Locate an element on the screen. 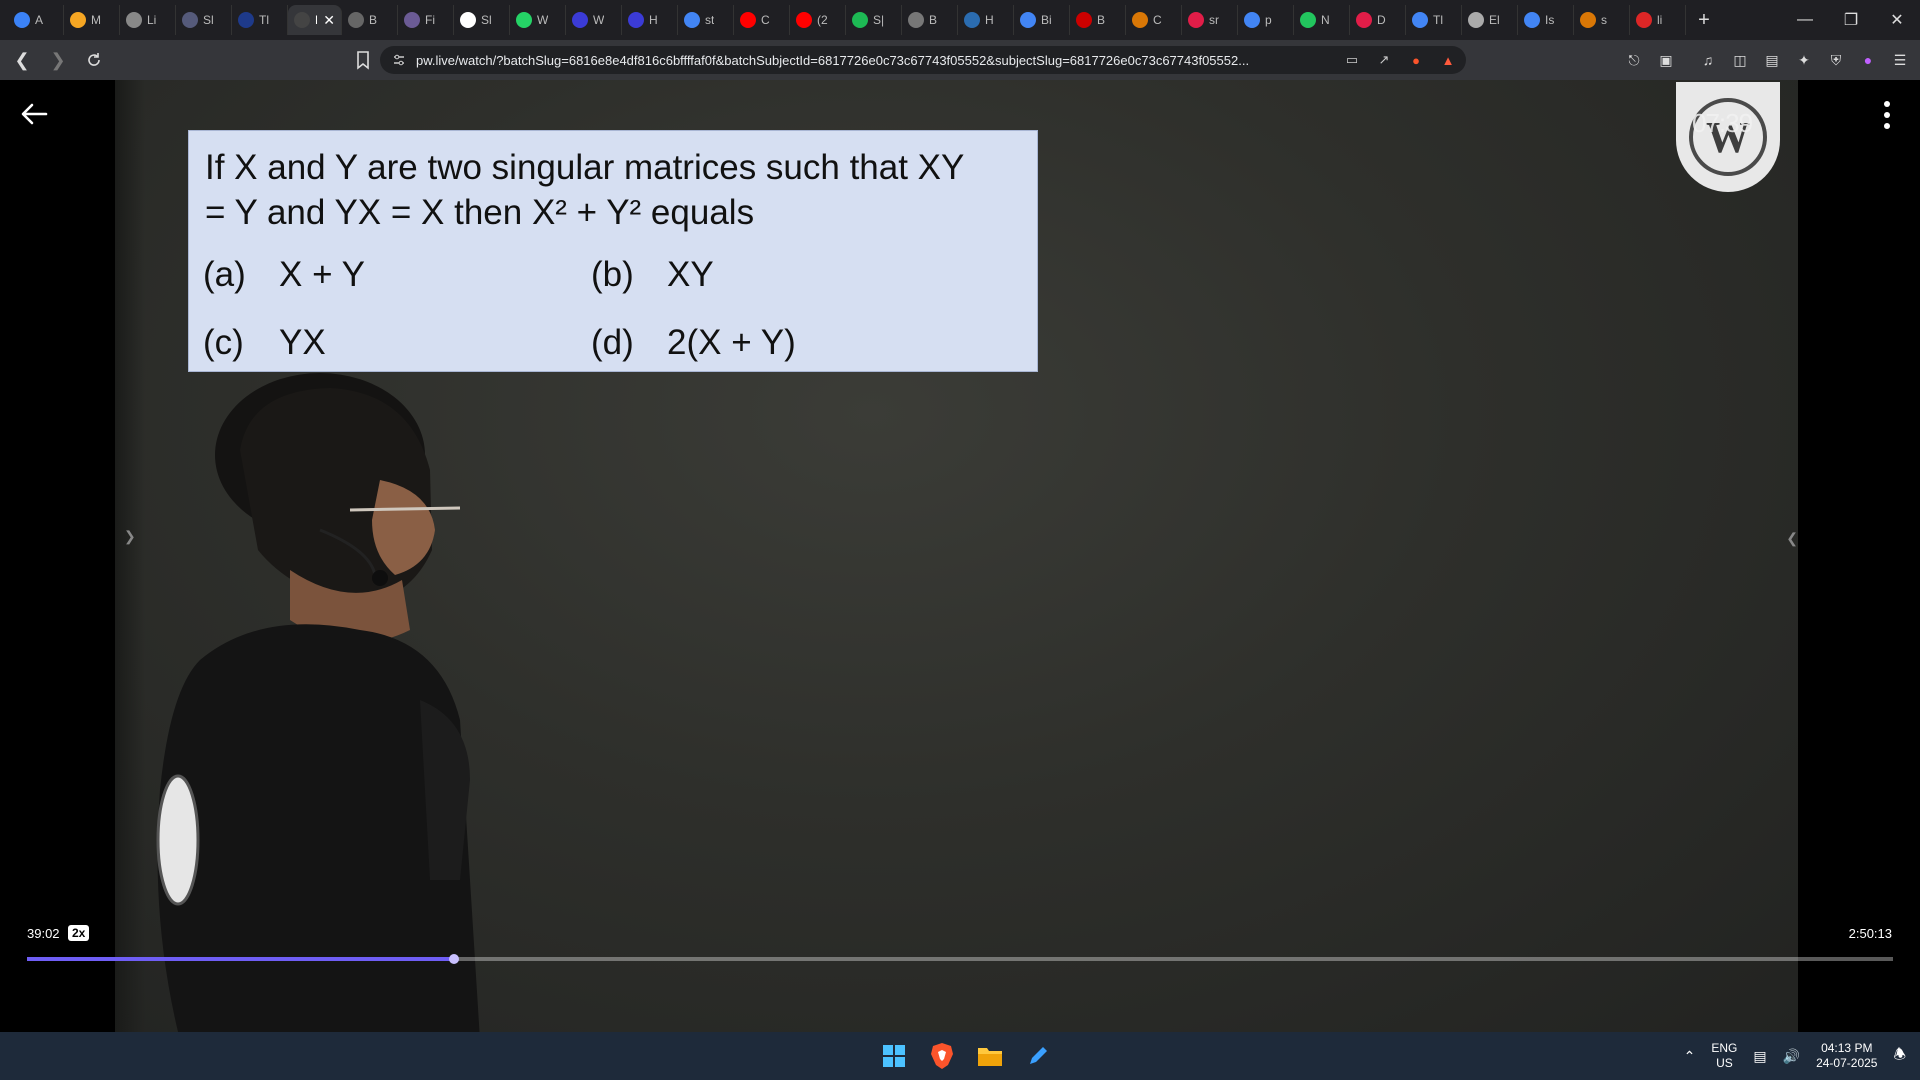 Image resolution: width=1920 pixels, height=1080 pixels. media-icon: ♫ is located at coordinates (1708, 60).